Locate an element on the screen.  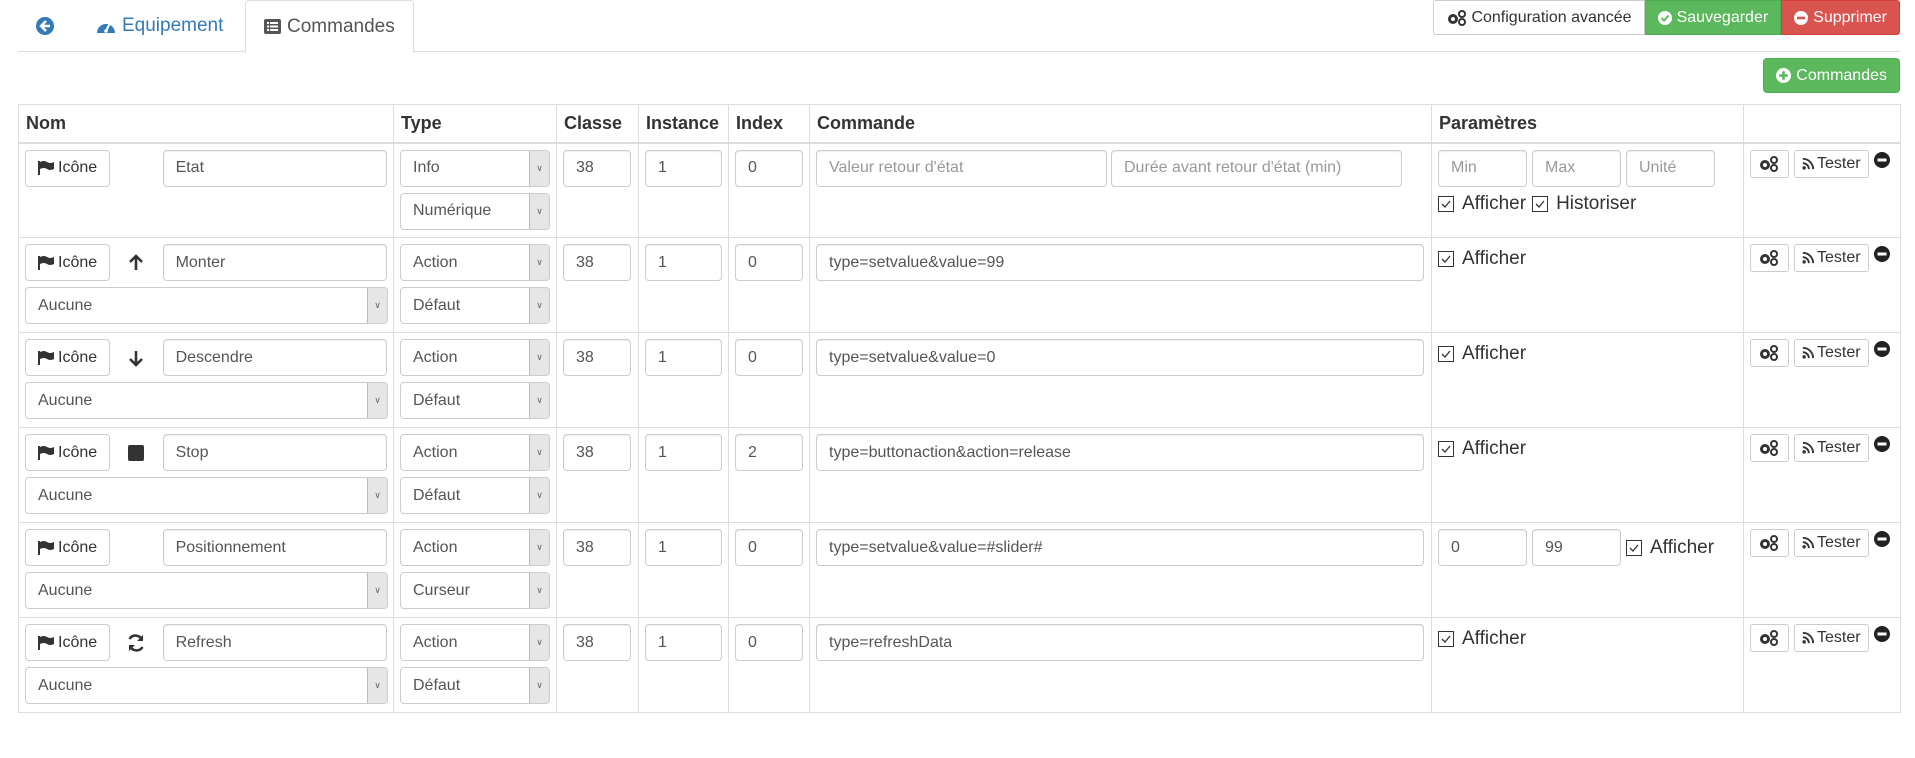
min-input: Min is located at coordinates (1482, 168).